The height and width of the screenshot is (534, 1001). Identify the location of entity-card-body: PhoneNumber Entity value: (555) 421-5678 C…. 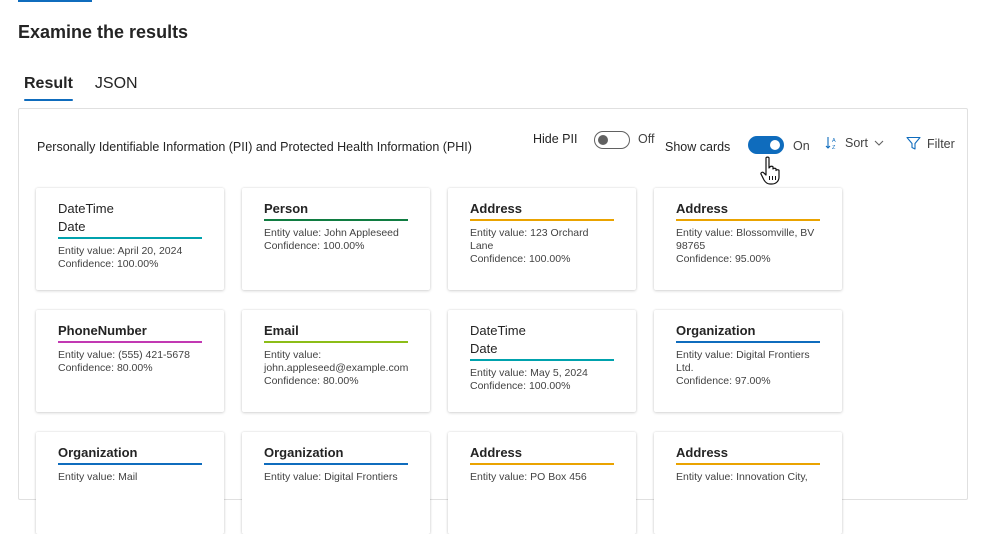
(130, 349).